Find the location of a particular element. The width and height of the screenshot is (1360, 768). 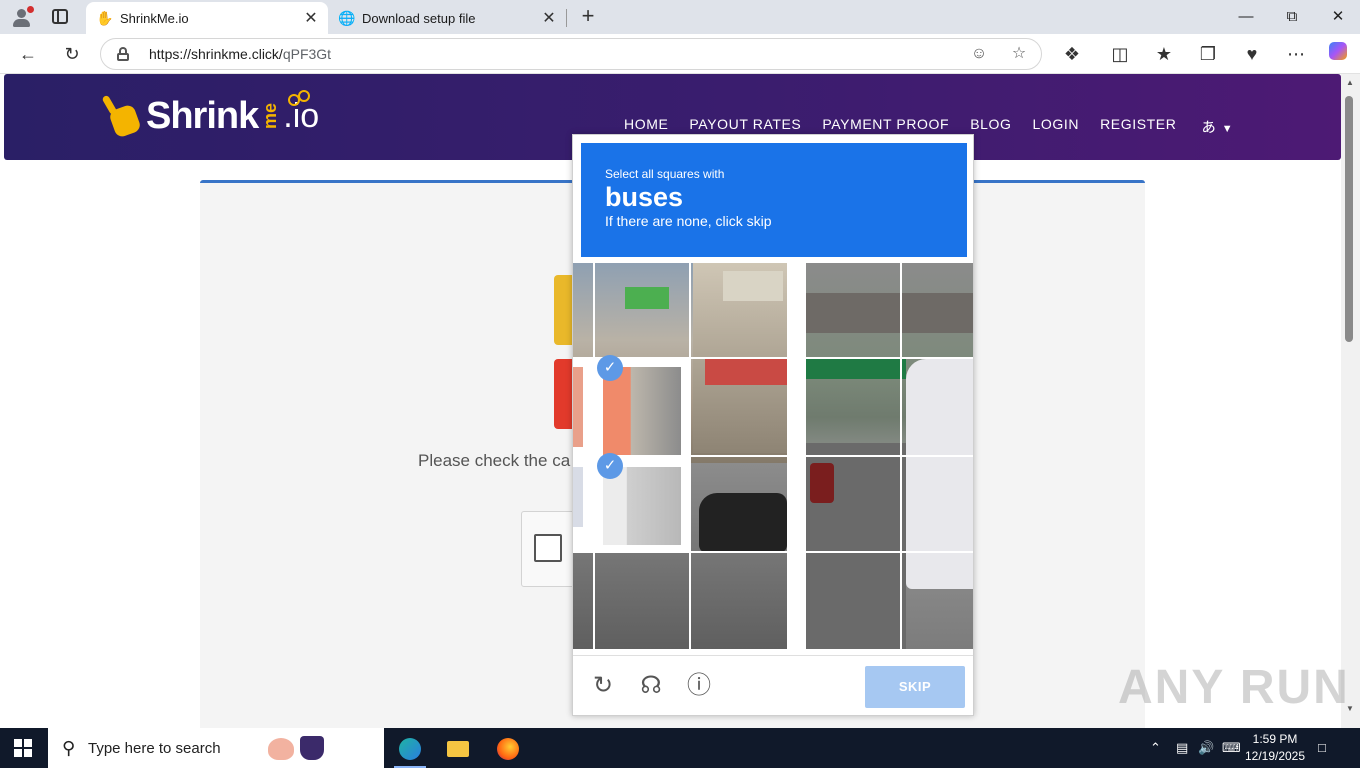

please-check-text: Please check the ca is located at coordinates (494, 460).